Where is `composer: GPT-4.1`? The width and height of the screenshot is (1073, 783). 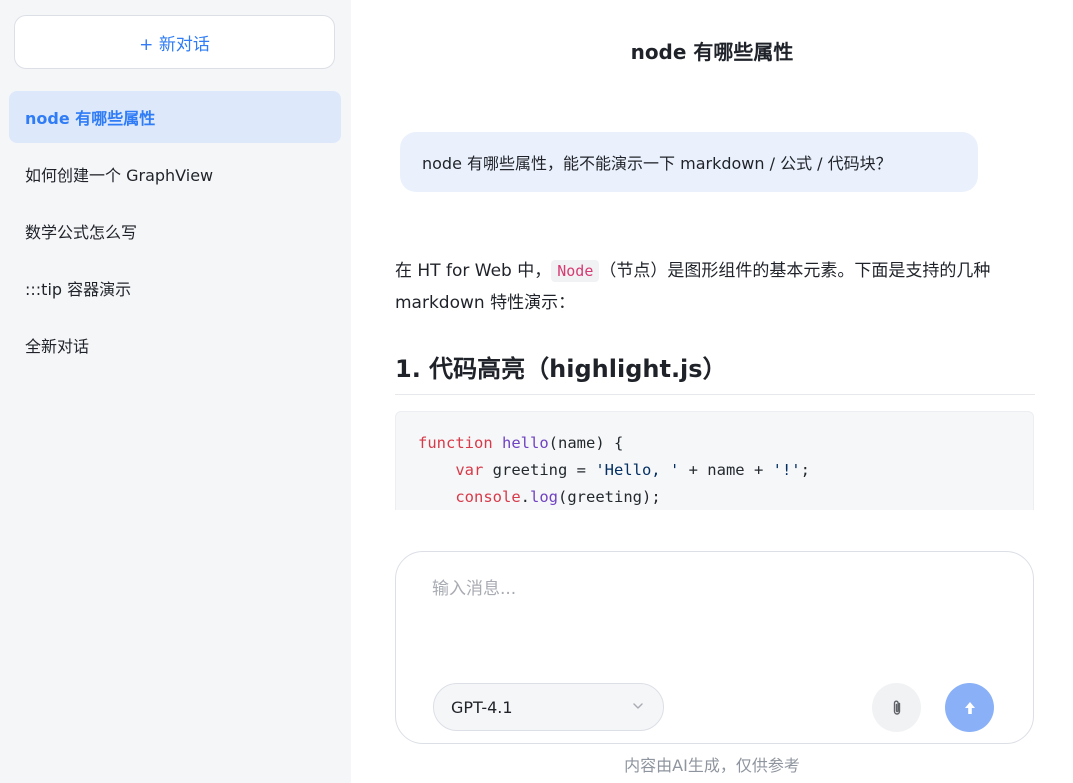
composer: GPT-4.1 is located at coordinates (714, 647).